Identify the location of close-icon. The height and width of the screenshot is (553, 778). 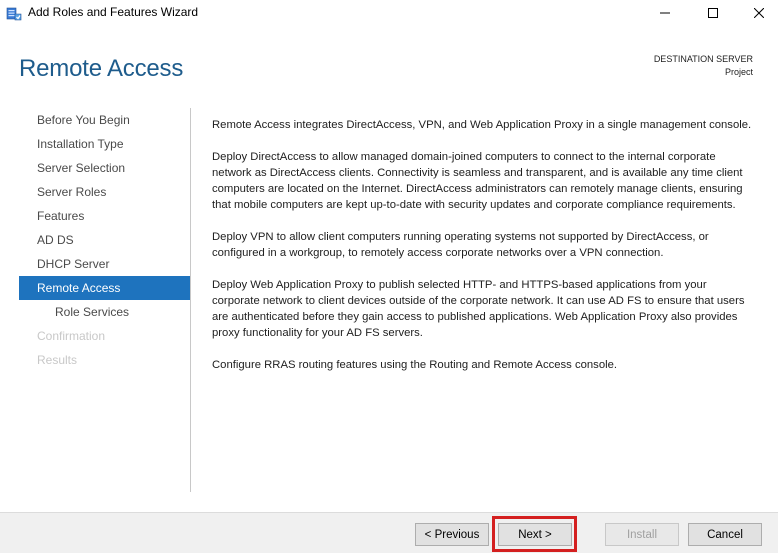
(759, 13).